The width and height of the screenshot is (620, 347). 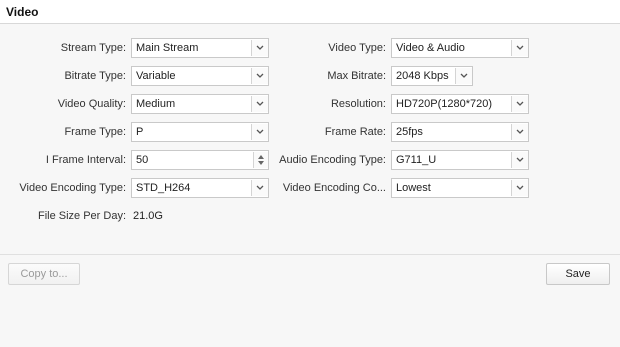 I want to click on file-size-per-day-value: 21.0G, so click(x=148, y=216).